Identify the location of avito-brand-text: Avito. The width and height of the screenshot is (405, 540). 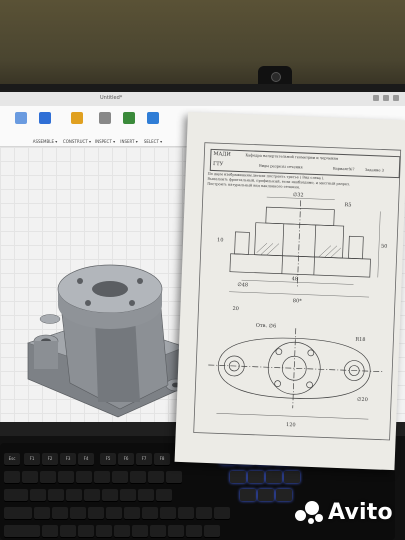
(360, 512).